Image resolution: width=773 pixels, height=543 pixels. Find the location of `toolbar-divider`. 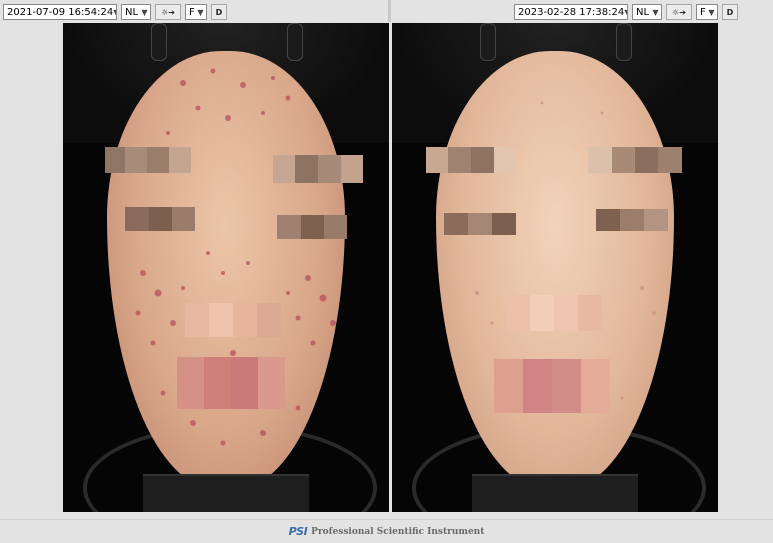

toolbar-divider is located at coordinates (389, 11).